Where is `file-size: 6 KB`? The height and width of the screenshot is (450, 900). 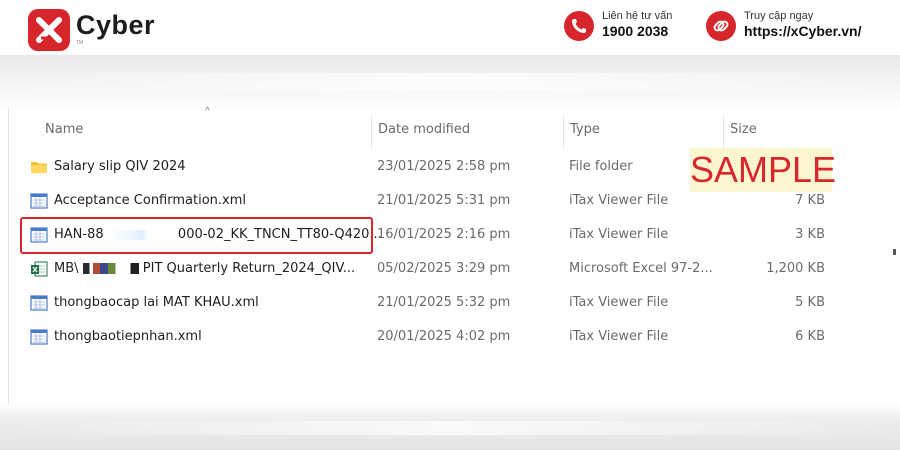 file-size: 6 KB is located at coordinates (810, 336).